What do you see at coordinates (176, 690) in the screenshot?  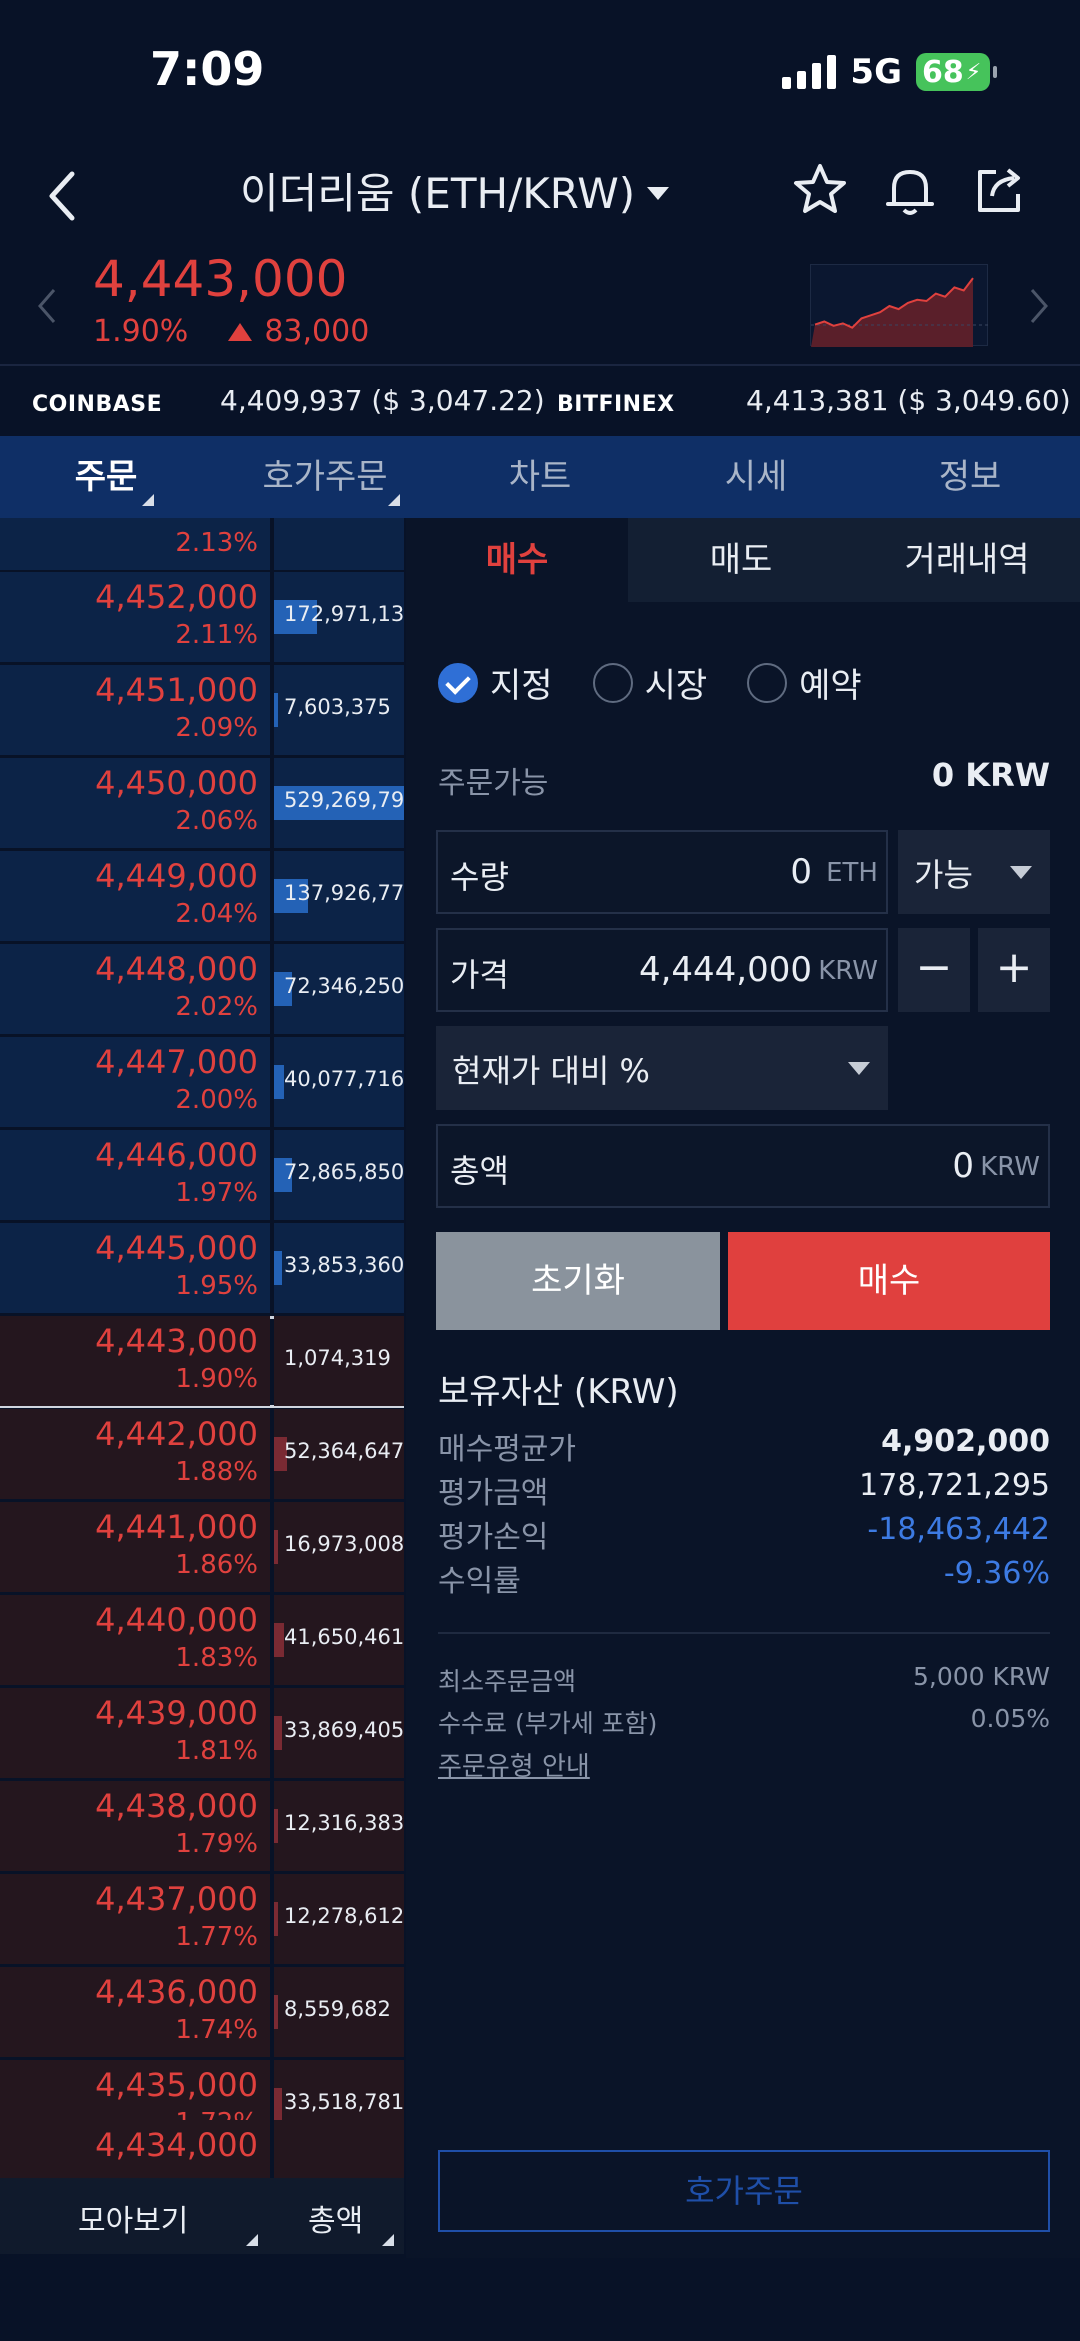 I see `orderbook-price: 4,451,000` at bounding box center [176, 690].